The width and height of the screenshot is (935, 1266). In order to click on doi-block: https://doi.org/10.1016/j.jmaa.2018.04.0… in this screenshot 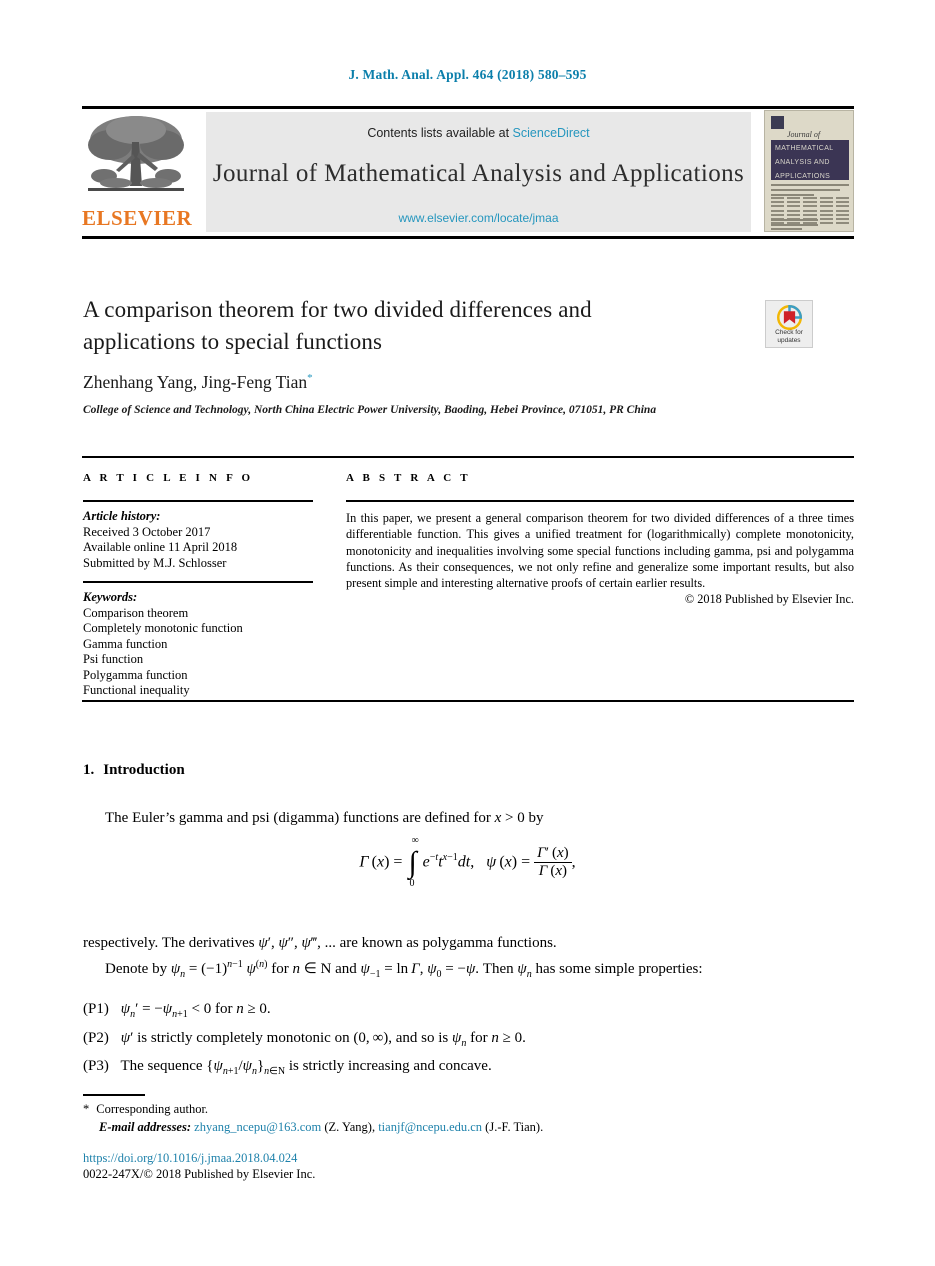, I will do `click(199, 1166)`.